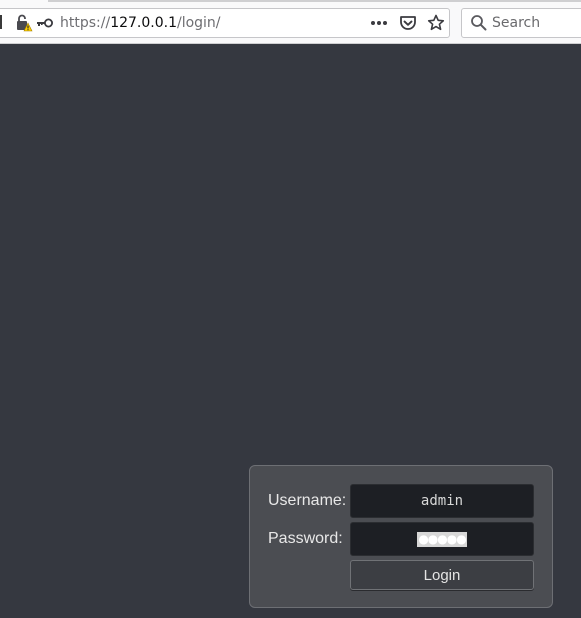 The width and height of the screenshot is (581, 618). What do you see at coordinates (45, 23) in the screenshot?
I see `key-icon` at bounding box center [45, 23].